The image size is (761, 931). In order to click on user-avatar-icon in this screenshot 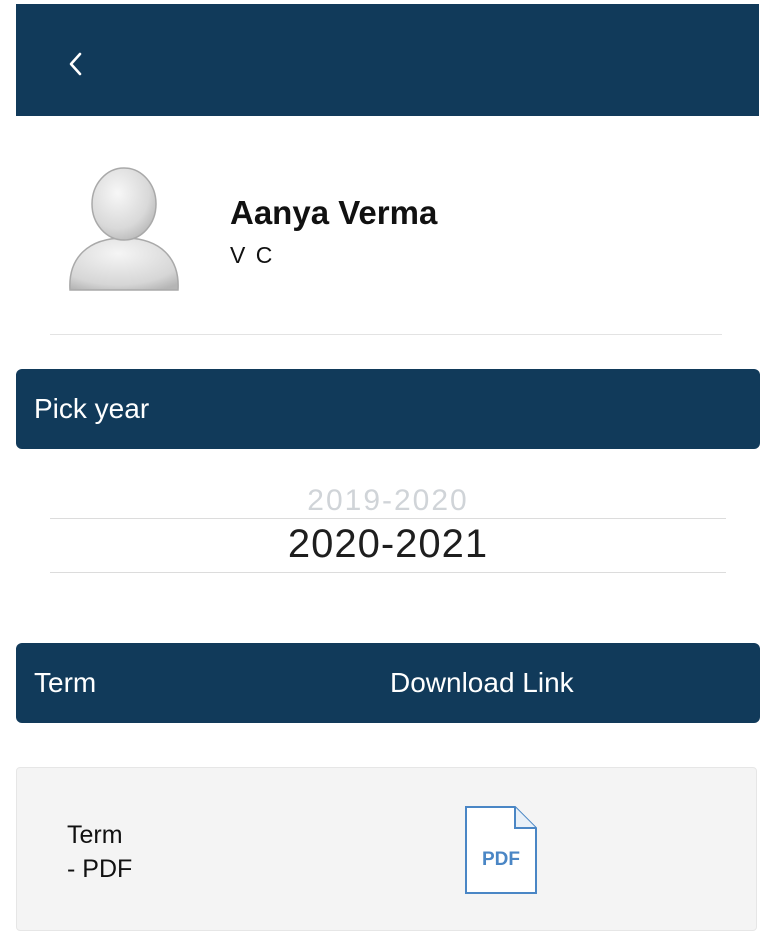, I will do `click(124, 229)`.